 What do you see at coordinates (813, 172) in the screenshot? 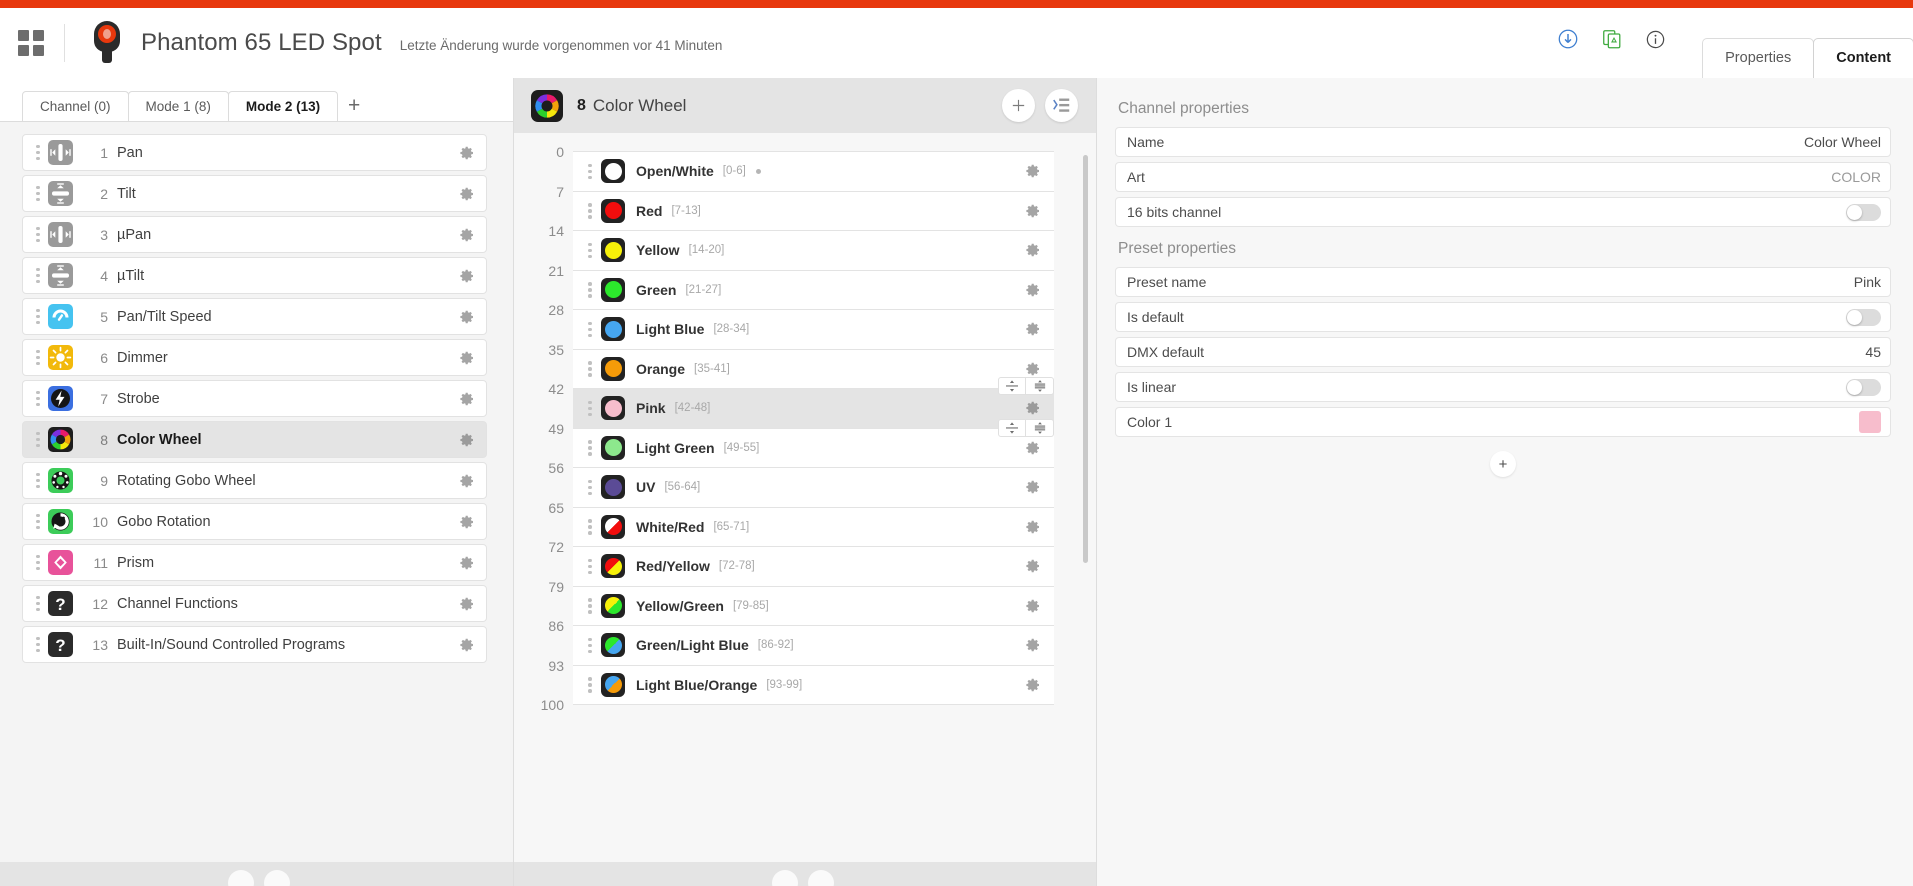
I see `preset-row: Open/White [0-6]` at bounding box center [813, 172].